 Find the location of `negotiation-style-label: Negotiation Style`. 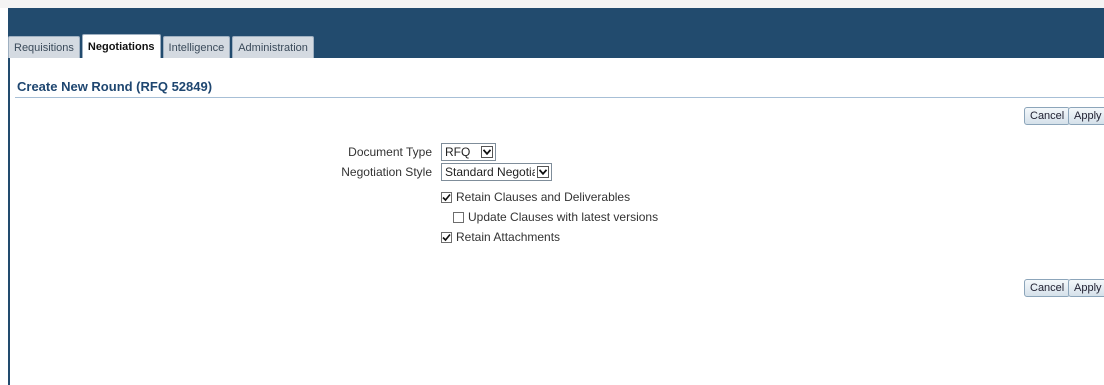

negotiation-style-label: Negotiation Style is located at coordinates (386, 172).